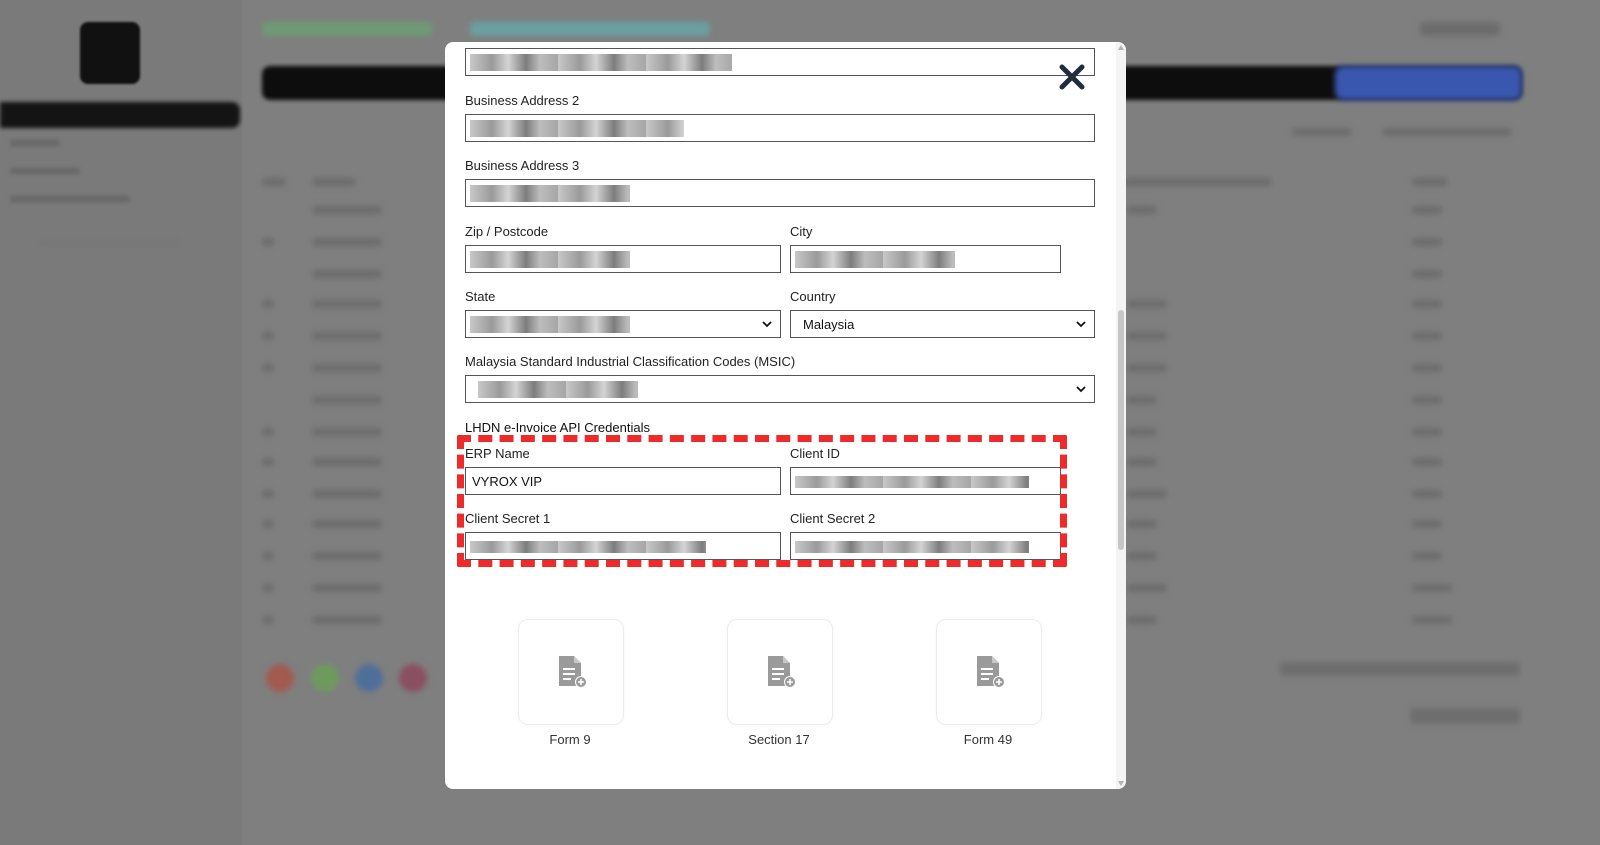 The image size is (1600, 845). I want to click on client-id-label: Client ID, so click(815, 453).